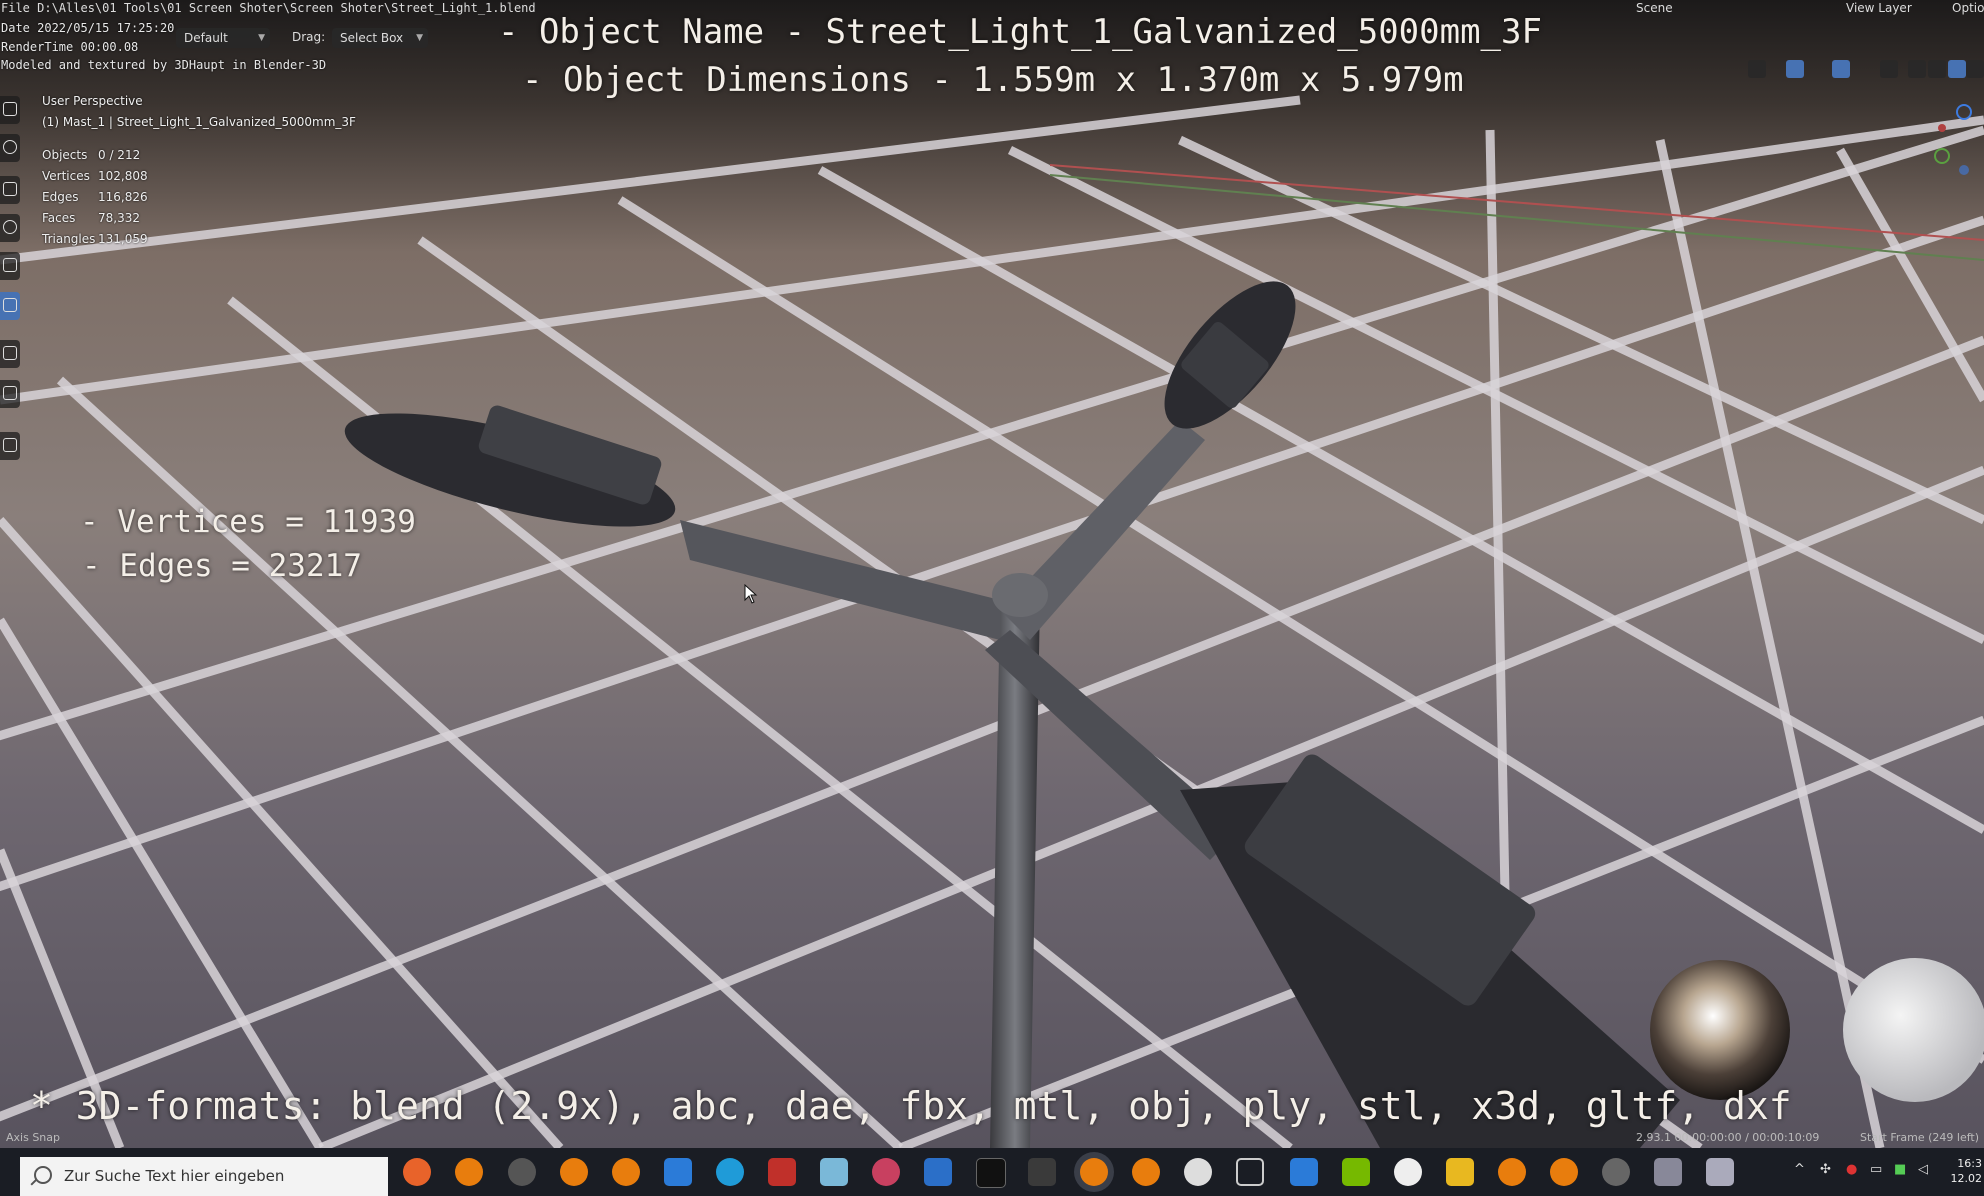 The width and height of the screenshot is (1984, 1196). Describe the element at coordinates (834, 1172) in the screenshot. I see `notes-icon` at that location.